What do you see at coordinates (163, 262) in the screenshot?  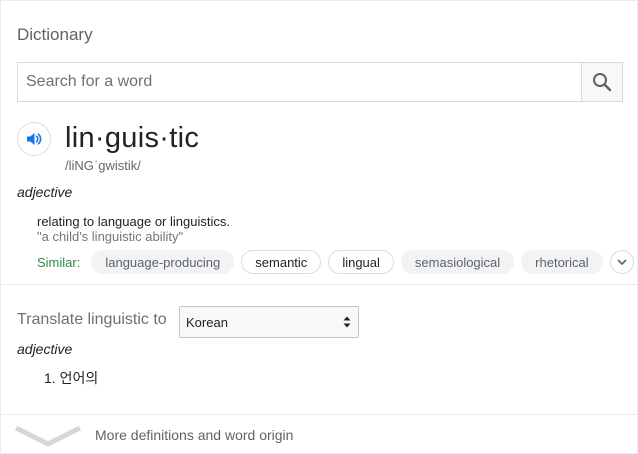 I see `similar-chip: language-producing` at bounding box center [163, 262].